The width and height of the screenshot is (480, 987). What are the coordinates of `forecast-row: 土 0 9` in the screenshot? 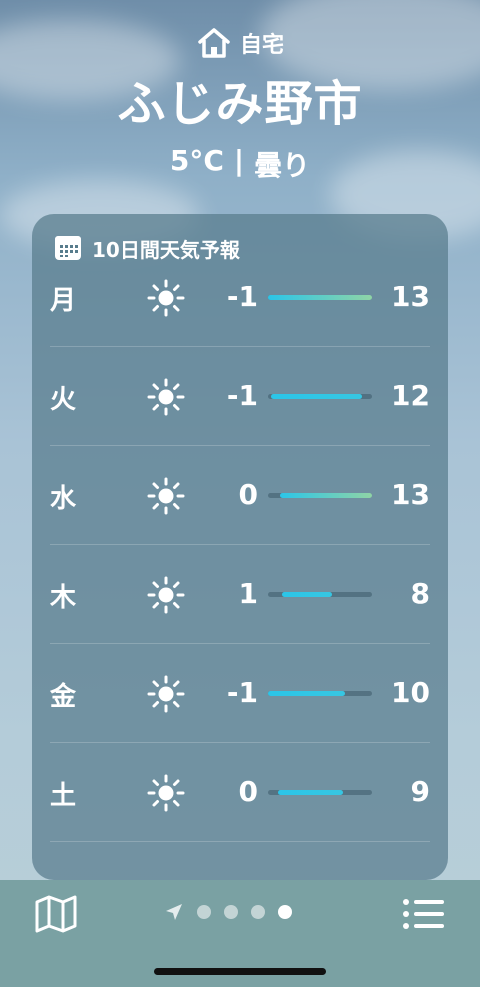 It's located at (240, 827).